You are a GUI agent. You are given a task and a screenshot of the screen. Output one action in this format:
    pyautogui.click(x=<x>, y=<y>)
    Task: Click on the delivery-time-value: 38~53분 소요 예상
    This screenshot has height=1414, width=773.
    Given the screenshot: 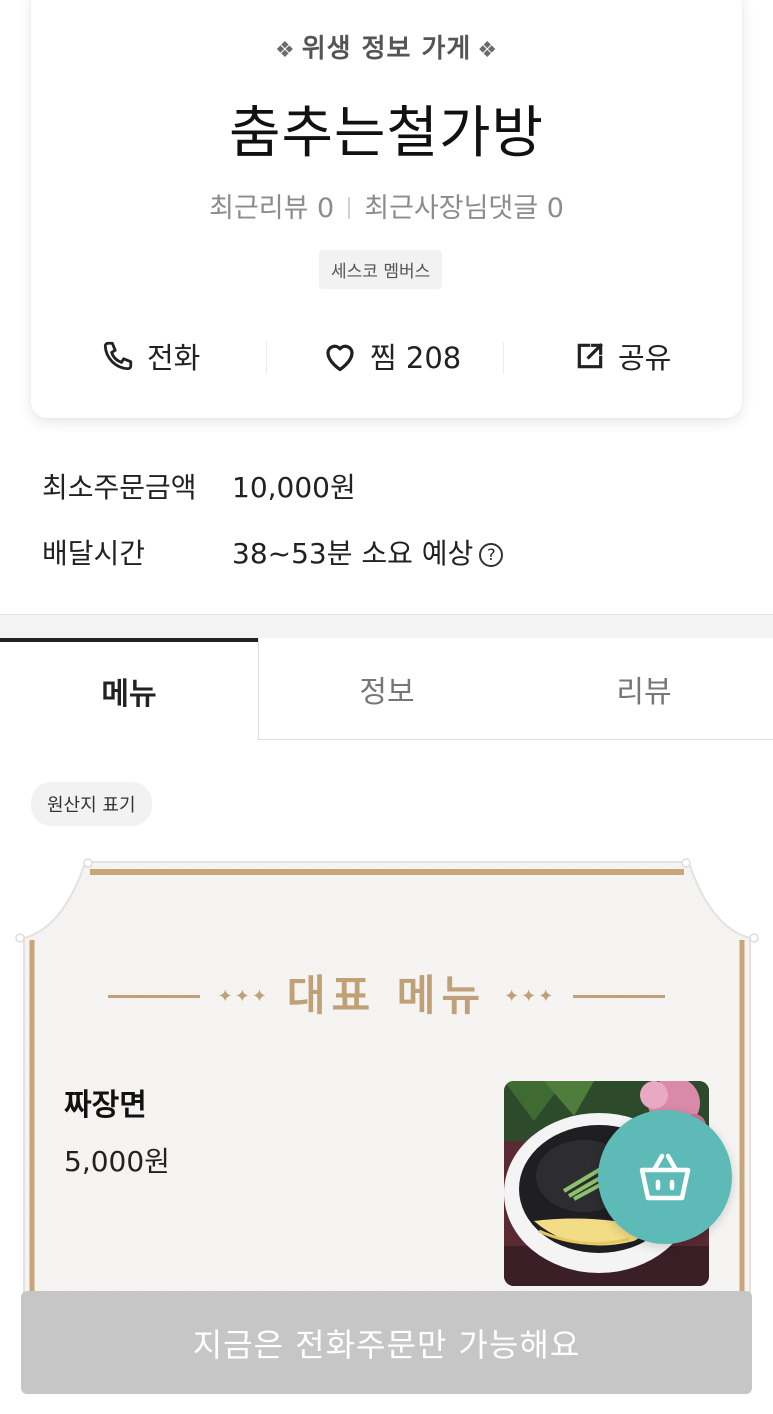 What is the action you would take?
    pyautogui.click(x=353, y=553)
    